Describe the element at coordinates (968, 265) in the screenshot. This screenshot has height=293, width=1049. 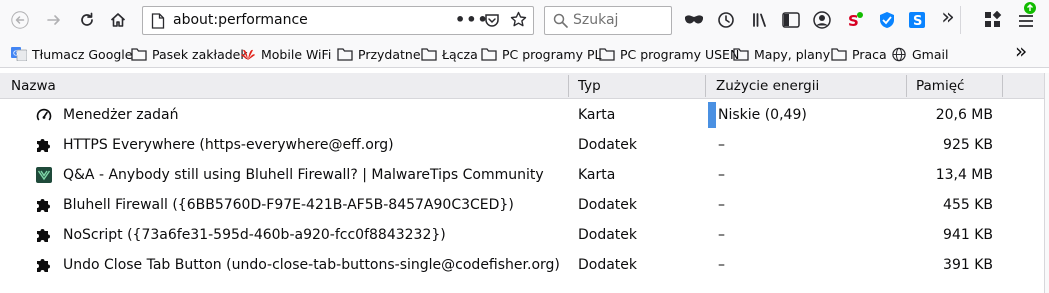
I see `row-memory: 391 KB` at that location.